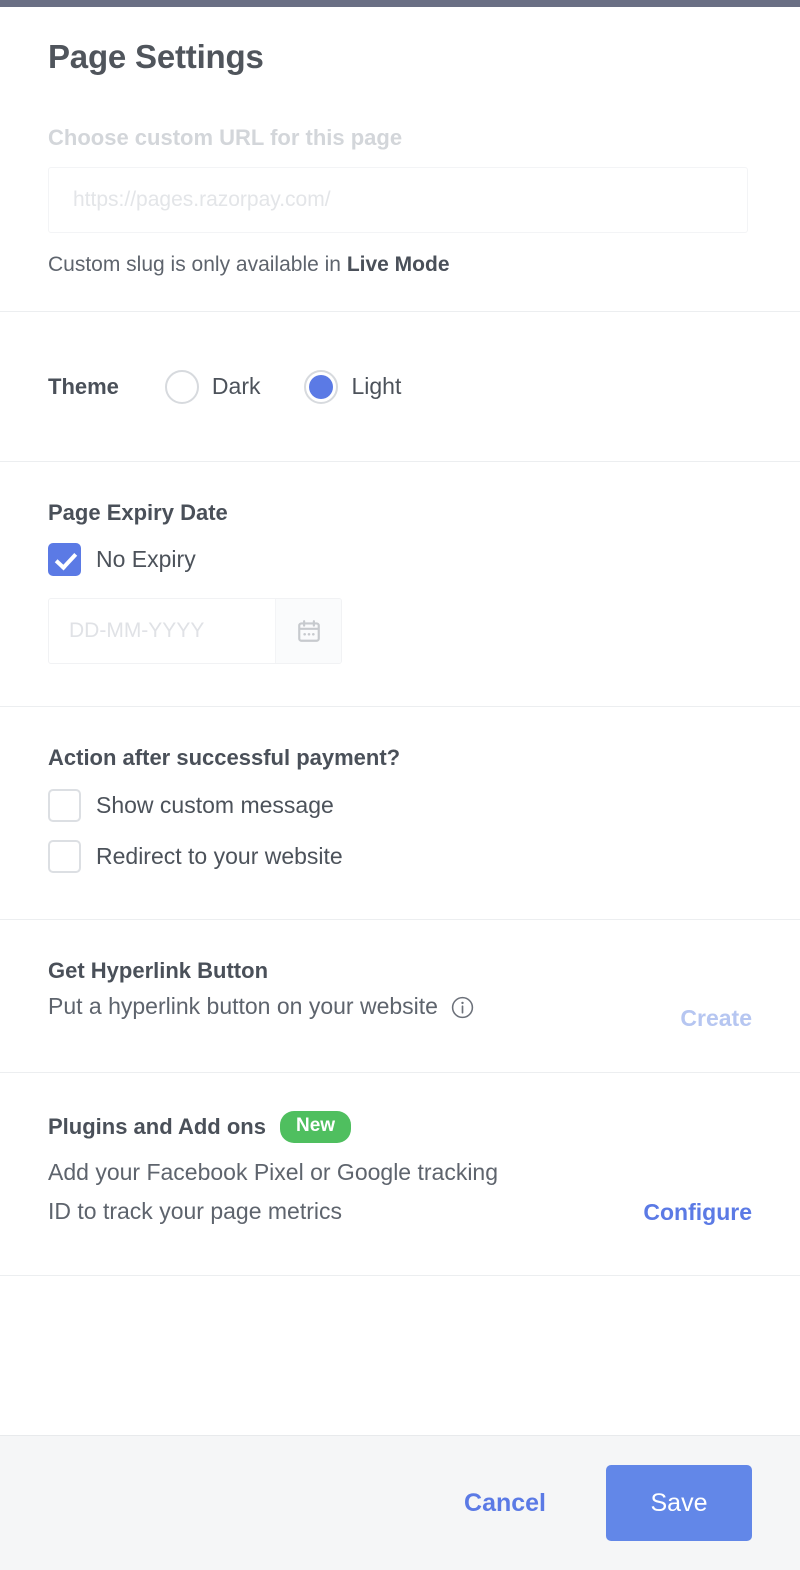  What do you see at coordinates (157, 1126) in the screenshot?
I see `plugins-addons-heading: Plugins and Add ons` at bounding box center [157, 1126].